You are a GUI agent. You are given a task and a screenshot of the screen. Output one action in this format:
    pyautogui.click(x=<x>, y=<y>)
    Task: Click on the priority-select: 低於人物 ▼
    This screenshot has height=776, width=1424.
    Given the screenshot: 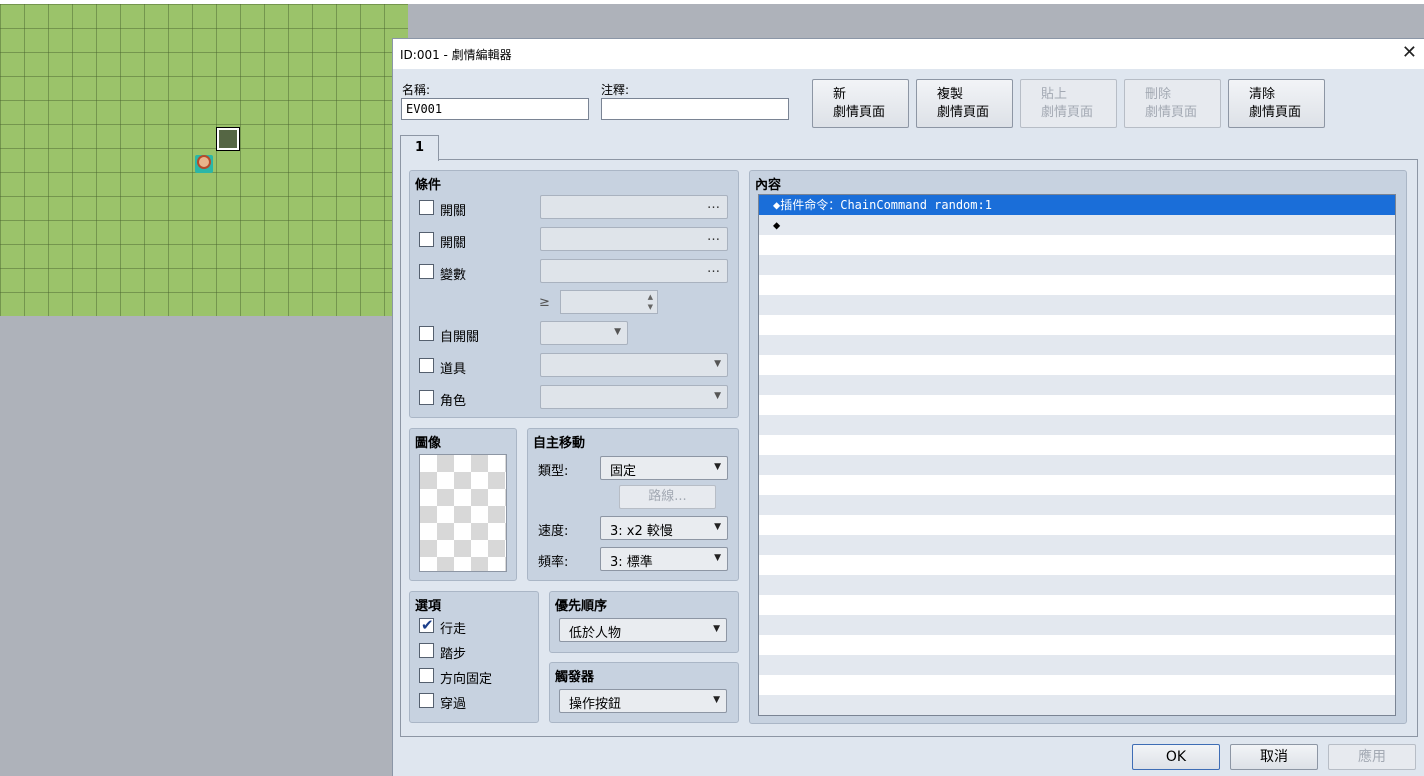 What is the action you would take?
    pyautogui.click(x=643, y=630)
    